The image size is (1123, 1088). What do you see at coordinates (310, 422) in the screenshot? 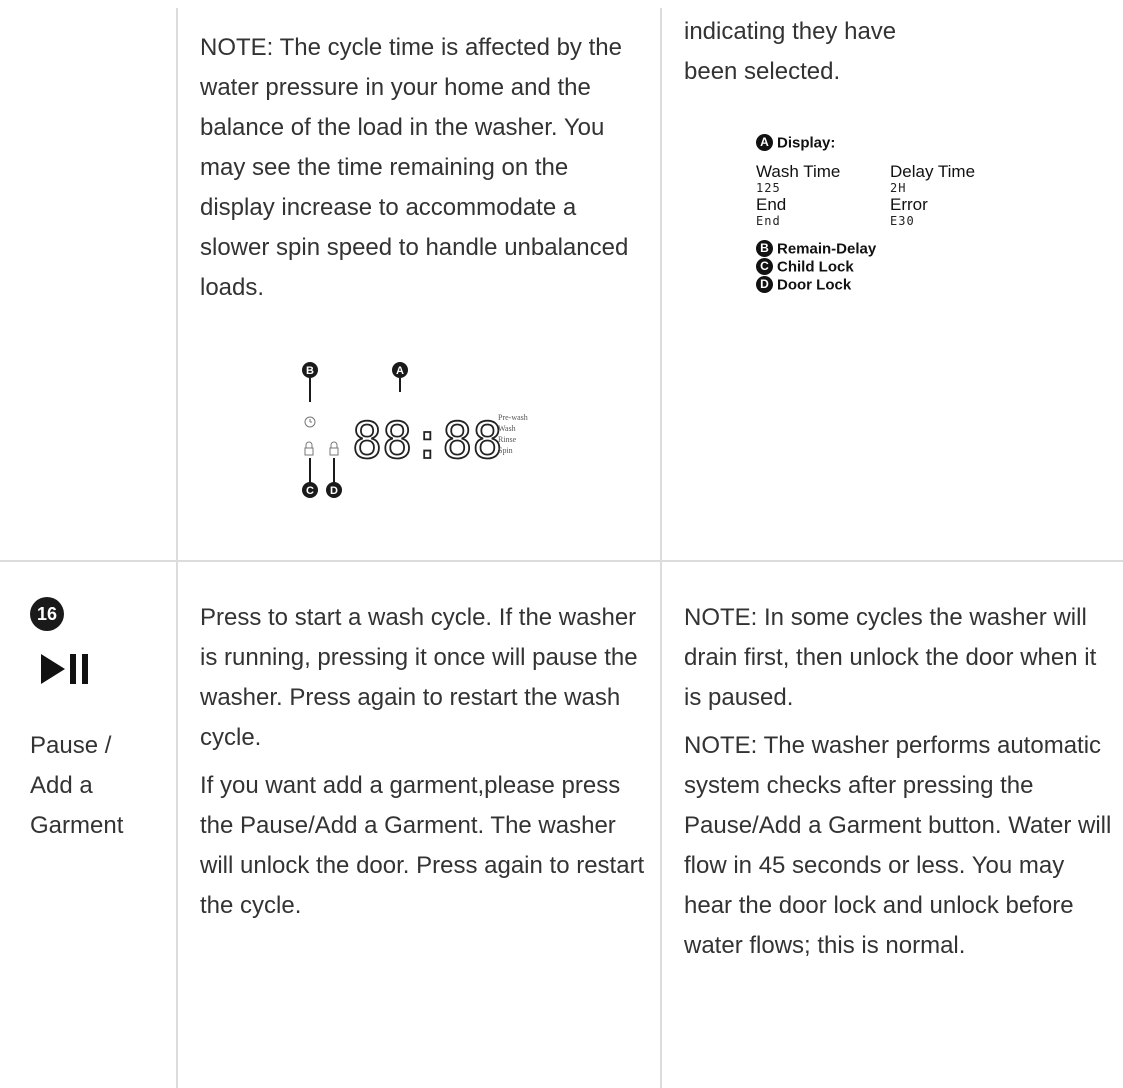
I see `clock-icon` at bounding box center [310, 422].